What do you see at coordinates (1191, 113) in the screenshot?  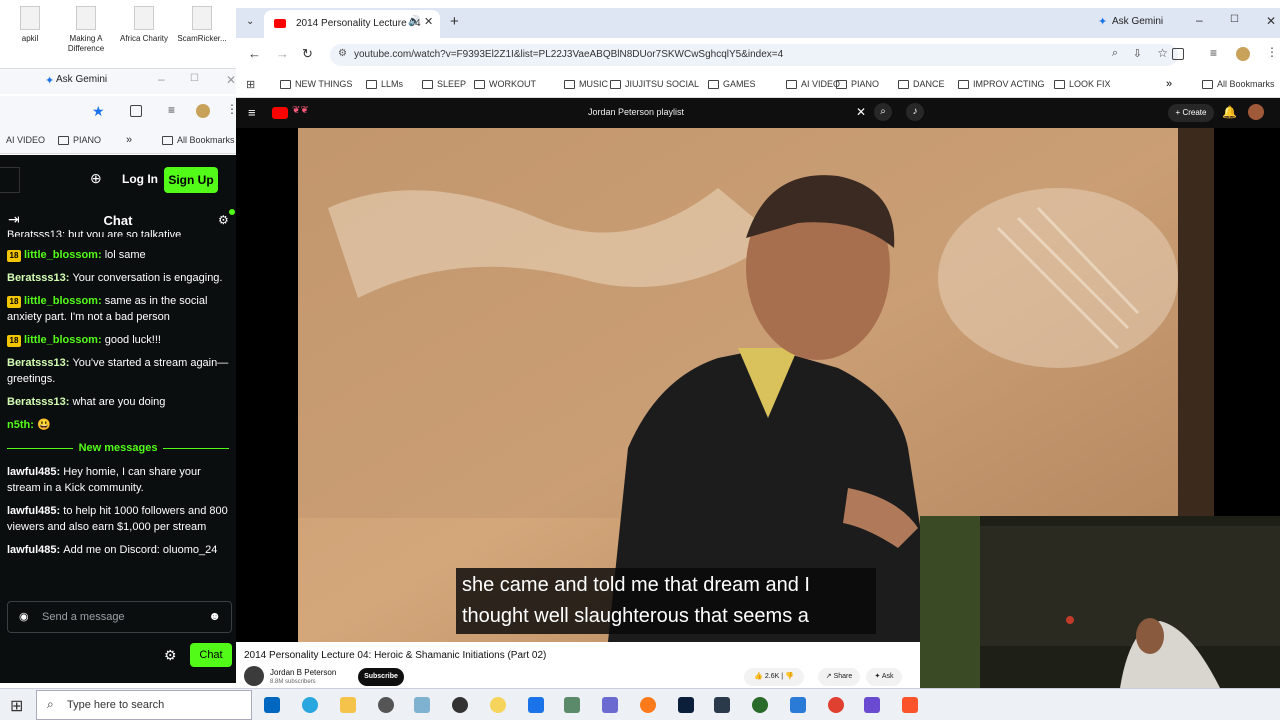 I see `create-button: + Create` at bounding box center [1191, 113].